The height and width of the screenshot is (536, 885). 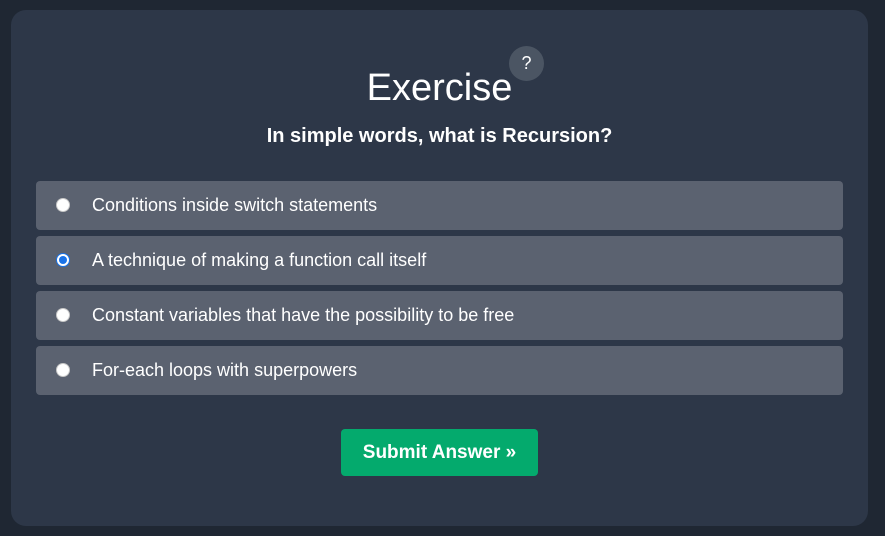 I want to click on answer-option-label: For-each loops with superpowers, so click(x=225, y=370).